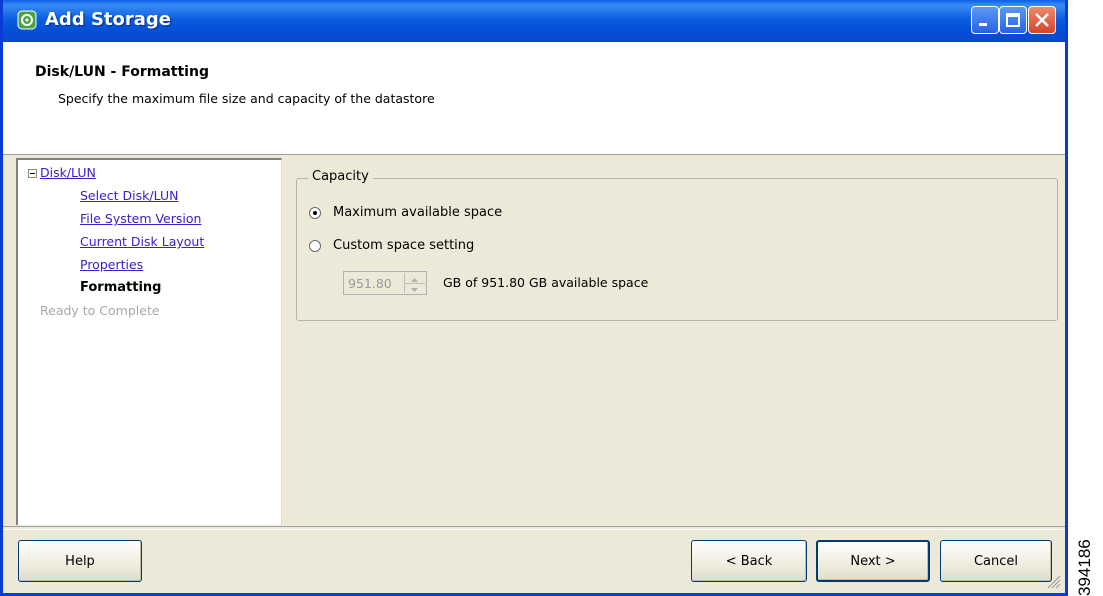 The width and height of the screenshot is (1103, 596). I want to click on maximize-button, so click(1013, 20).